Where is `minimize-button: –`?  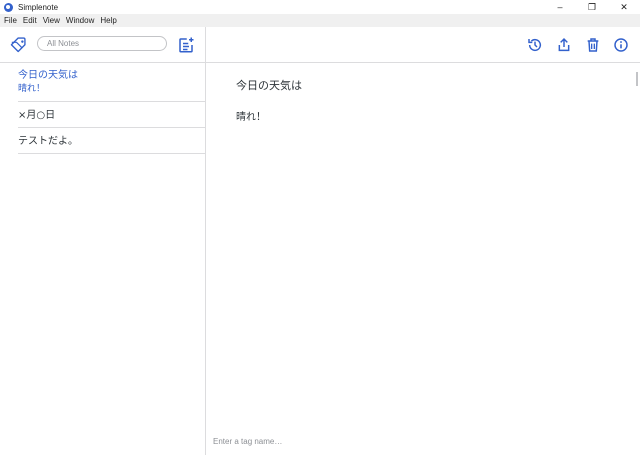 minimize-button: – is located at coordinates (560, 7).